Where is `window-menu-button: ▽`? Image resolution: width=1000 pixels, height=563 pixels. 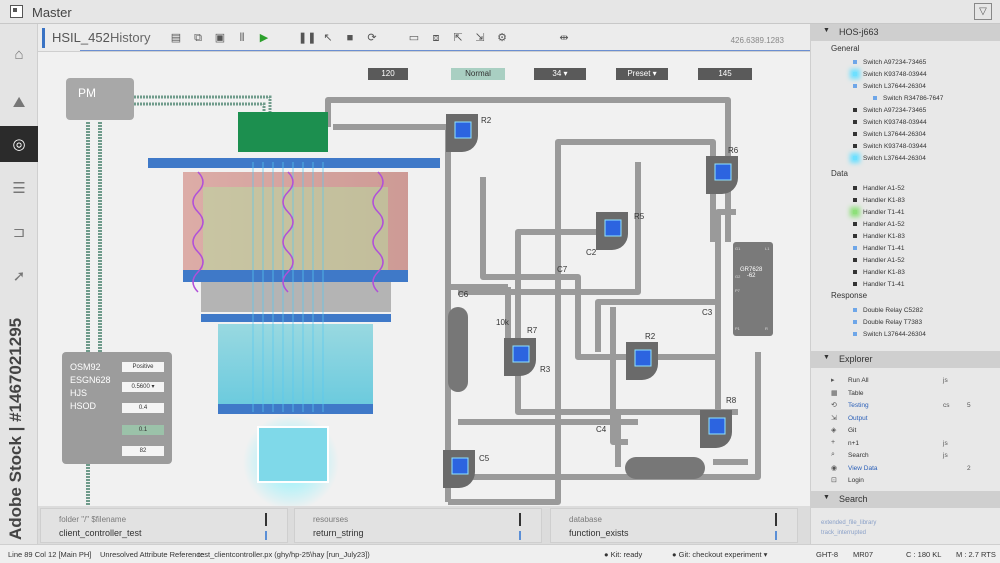 window-menu-button: ▽ is located at coordinates (983, 11).